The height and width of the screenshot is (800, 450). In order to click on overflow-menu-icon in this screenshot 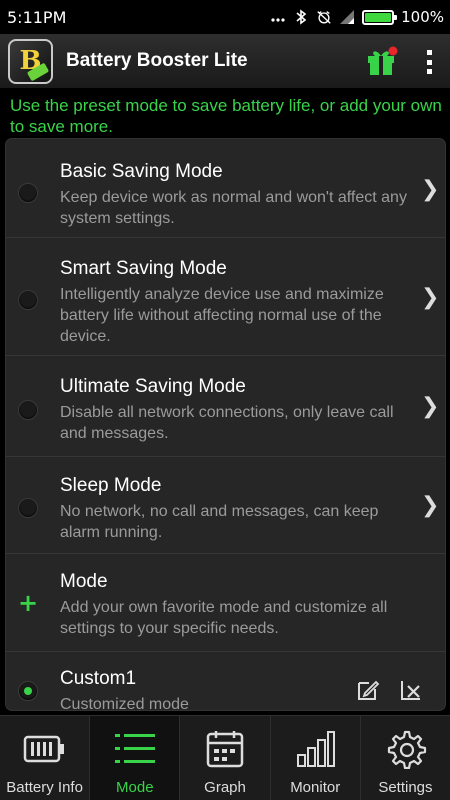, I will do `click(429, 62)`.